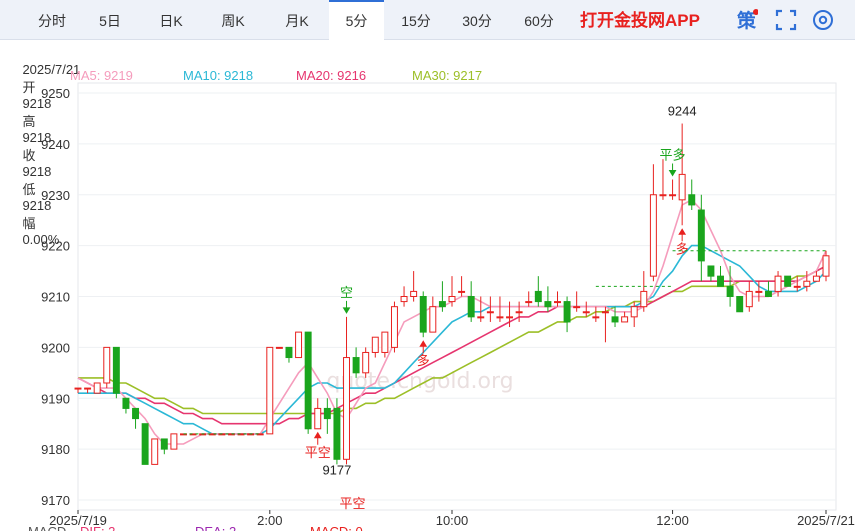 The height and width of the screenshot is (531, 855). I want to click on y-tick-label-3: 9200, so click(55, 347).